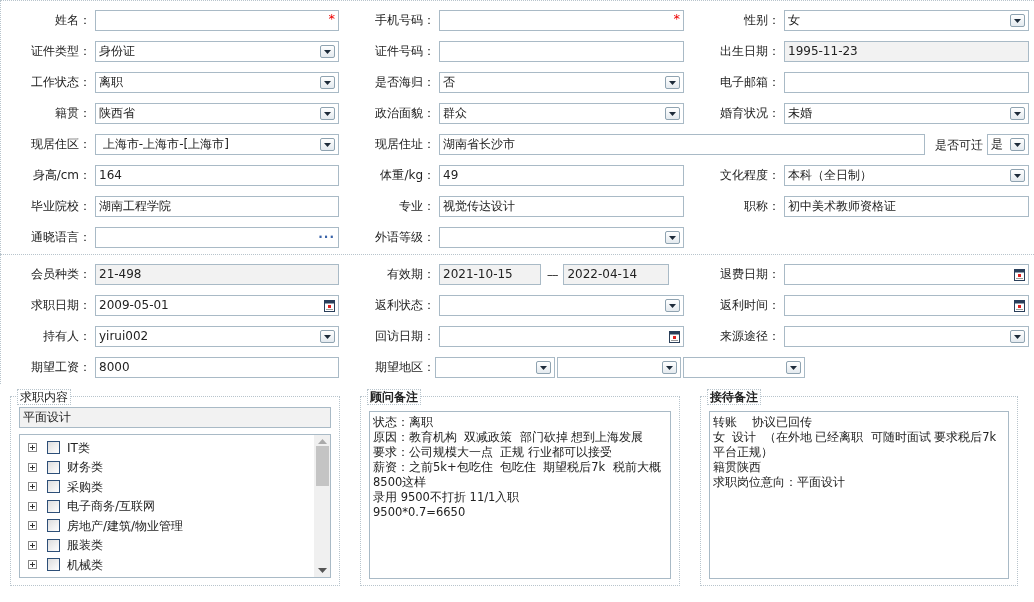  What do you see at coordinates (859, 495) in the screenshot?
I see `notes-textarea: 转账 协议已回传 女 设计 （在外地 已经离职 可随时面试 要求税后7k 平台正规） 籍贯陕西 求职岗位意向：平面设计` at bounding box center [859, 495].